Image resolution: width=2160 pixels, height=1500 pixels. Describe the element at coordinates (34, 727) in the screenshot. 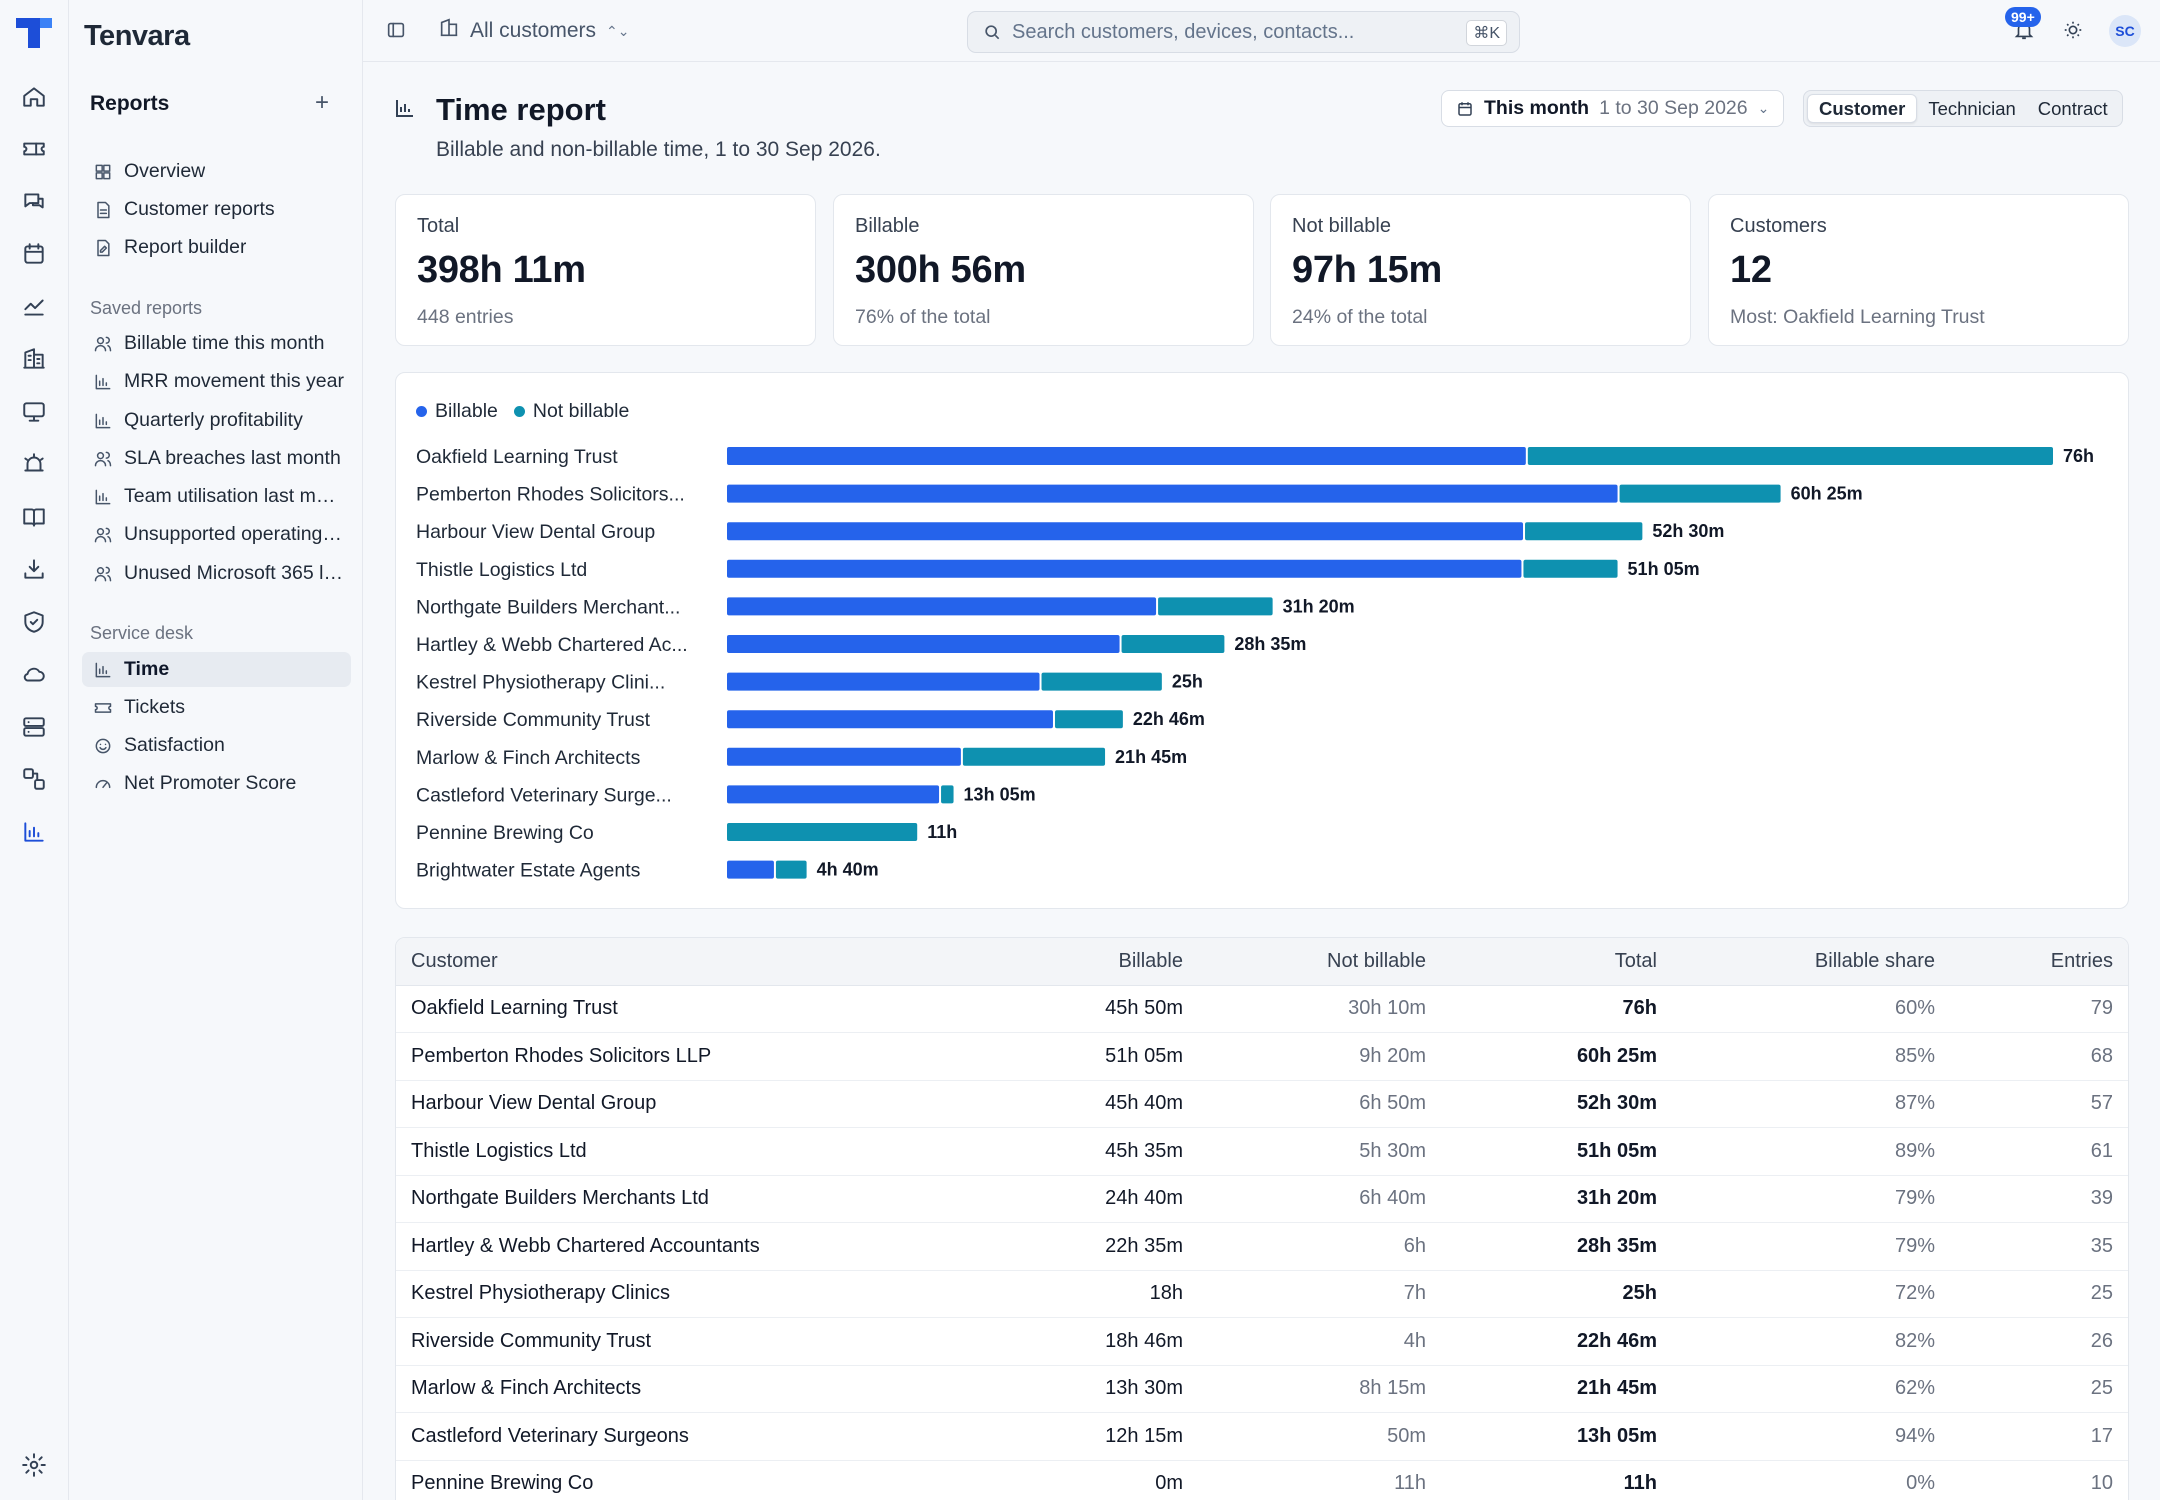

I see `server-icon` at that location.